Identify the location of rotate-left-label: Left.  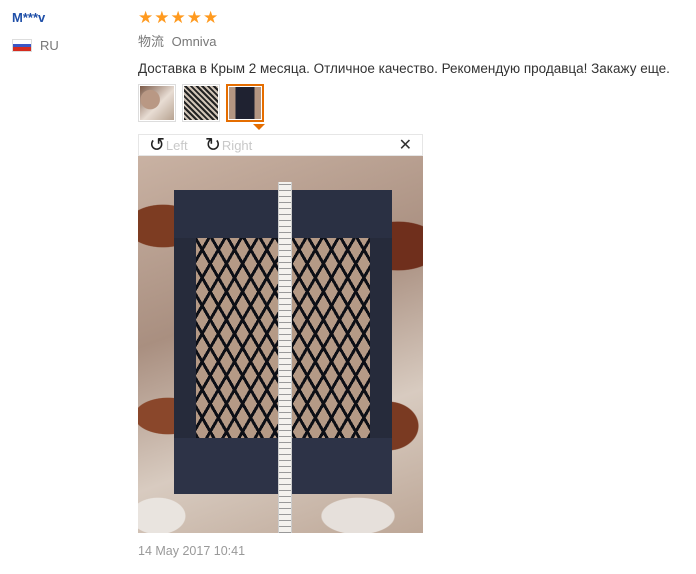
(176, 145).